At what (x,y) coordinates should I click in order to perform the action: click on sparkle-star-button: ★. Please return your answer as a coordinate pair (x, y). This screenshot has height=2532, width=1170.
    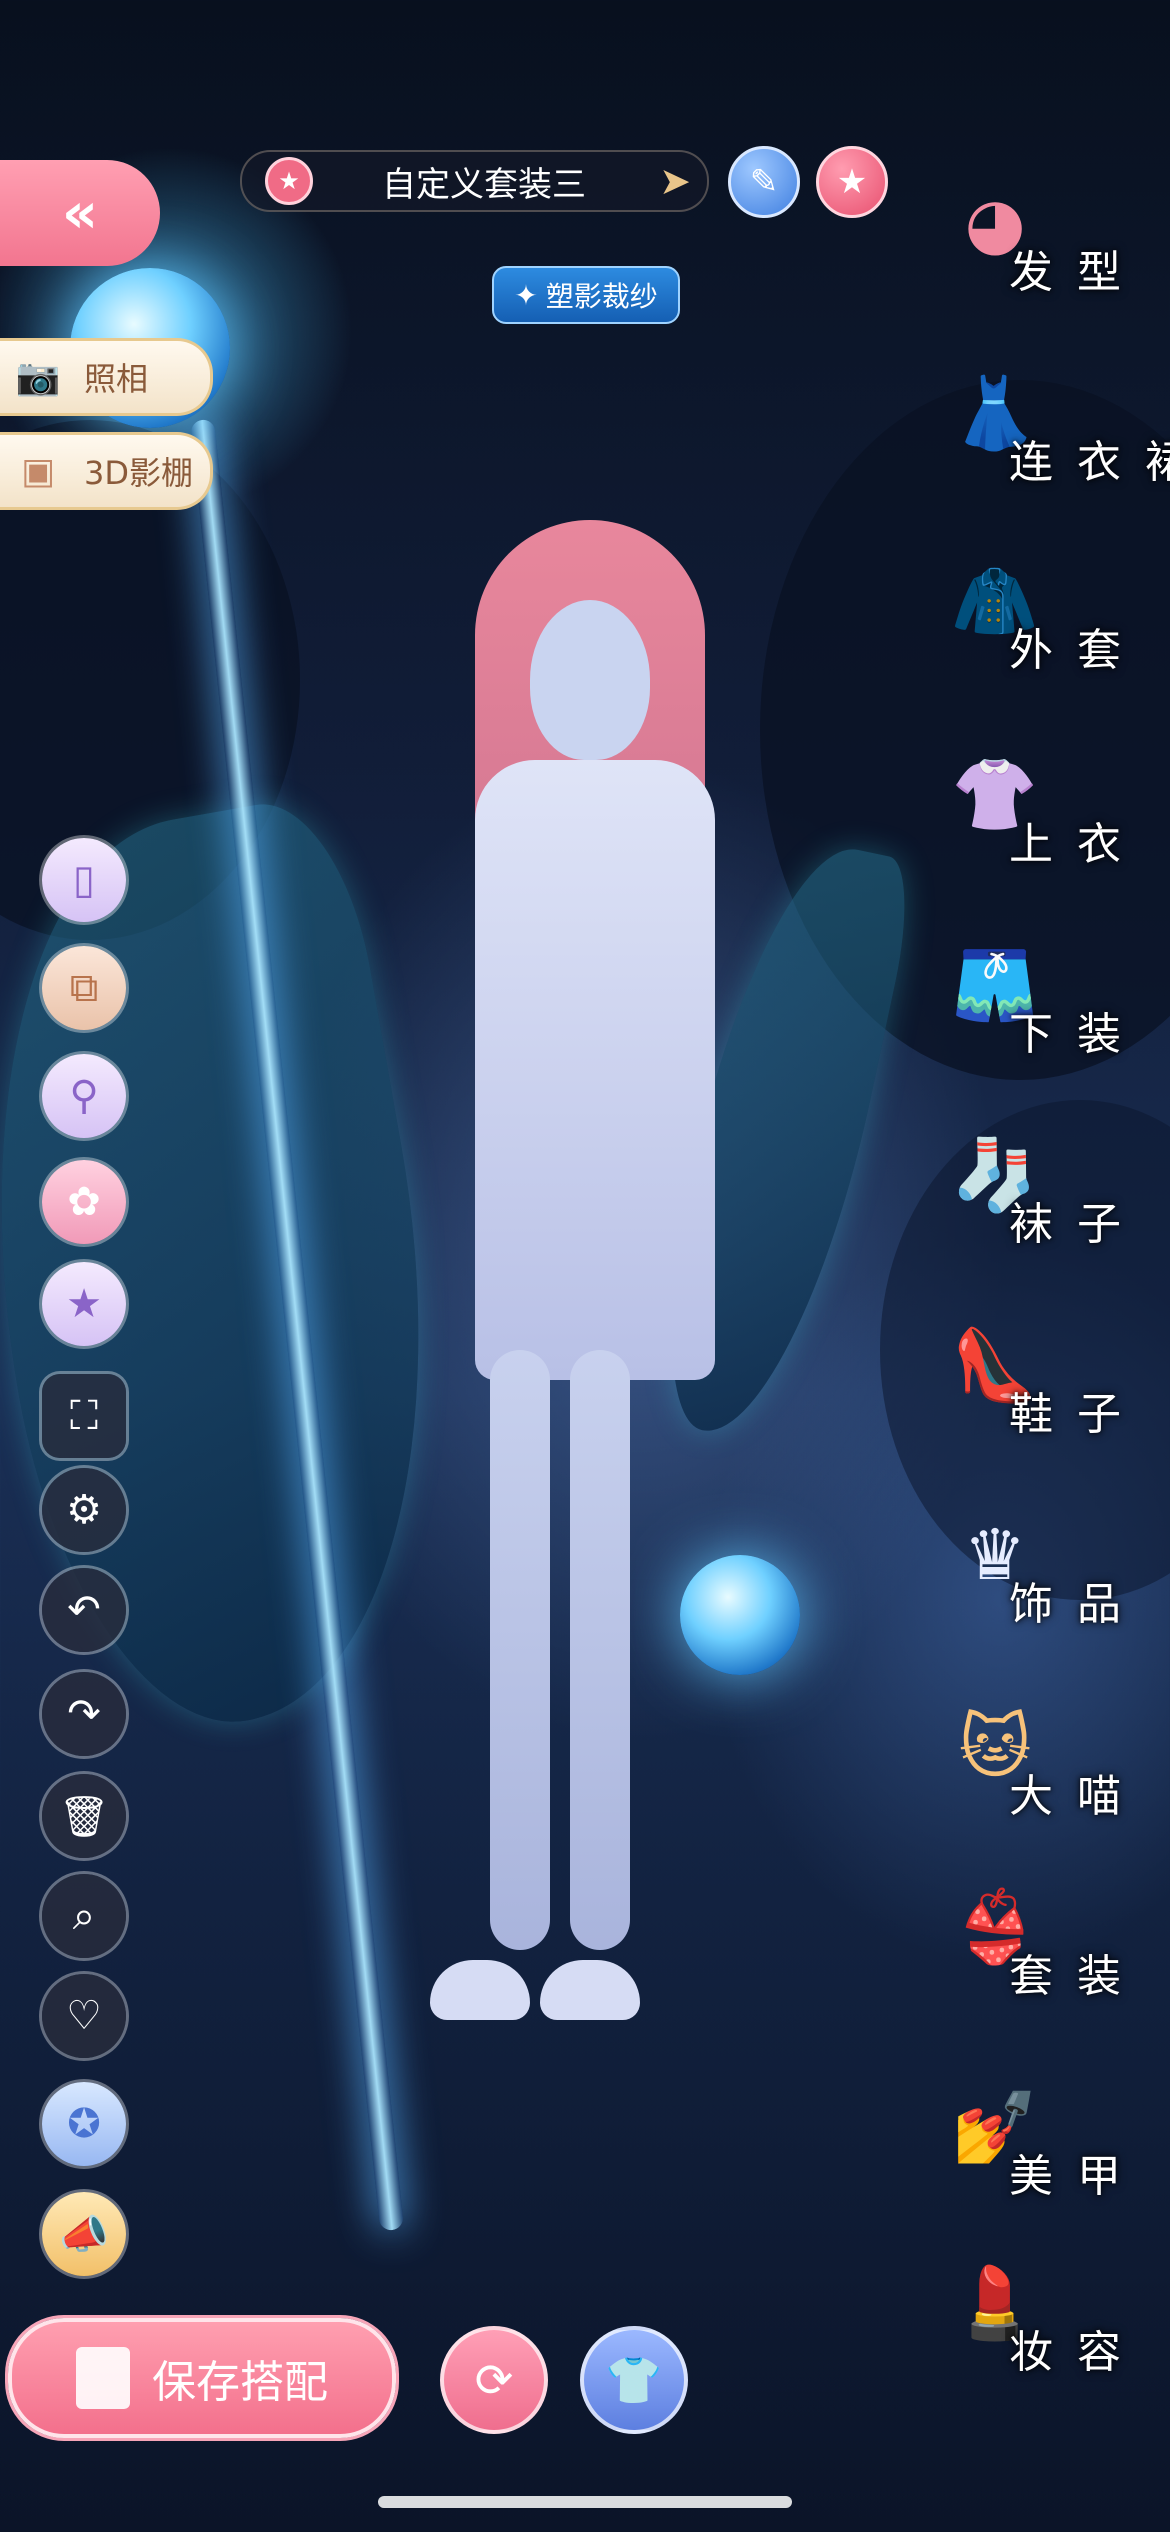
    Looking at the image, I should click on (84, 1304).